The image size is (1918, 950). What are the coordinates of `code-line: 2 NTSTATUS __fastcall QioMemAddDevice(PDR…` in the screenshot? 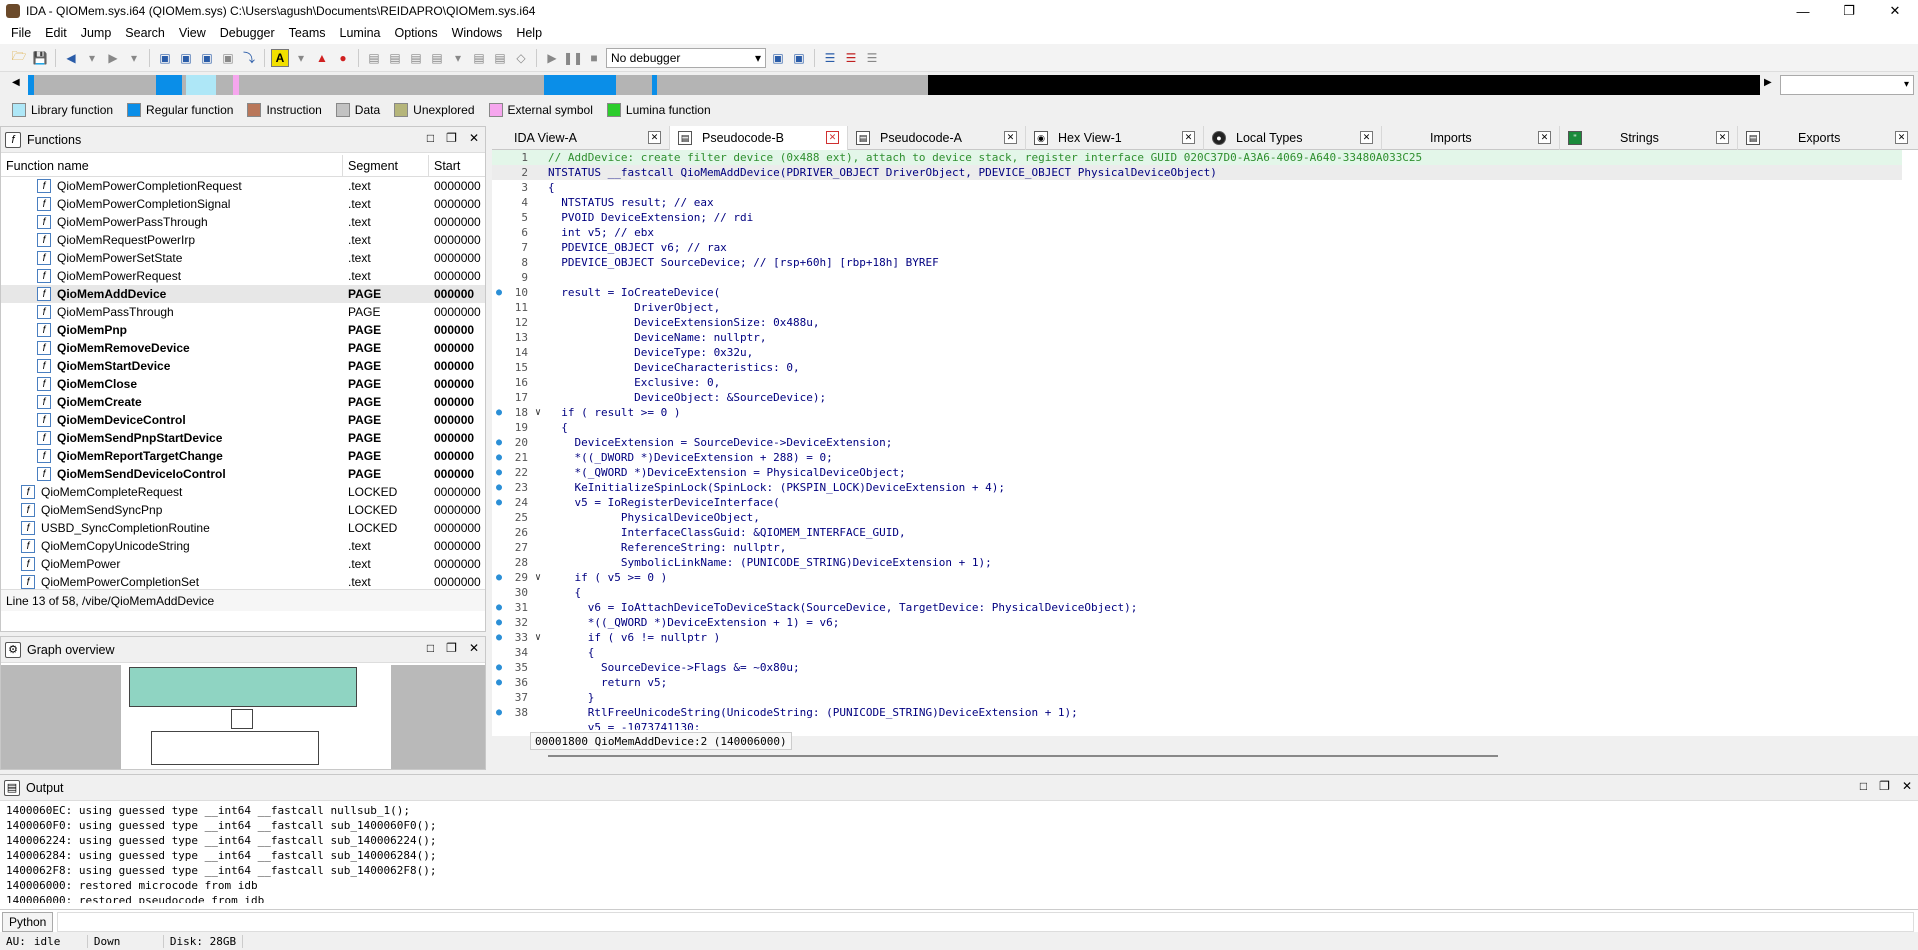 It's located at (1197, 172).